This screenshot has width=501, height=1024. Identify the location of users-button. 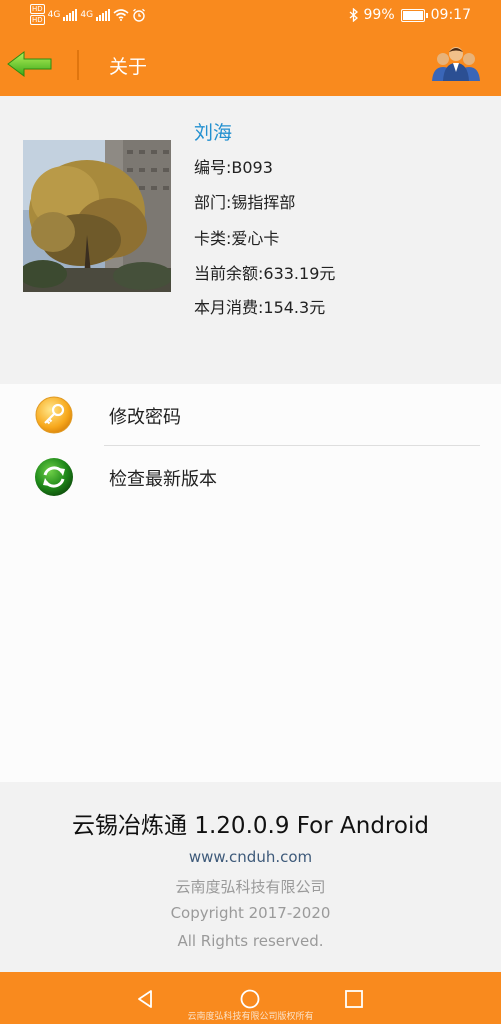
(456, 63).